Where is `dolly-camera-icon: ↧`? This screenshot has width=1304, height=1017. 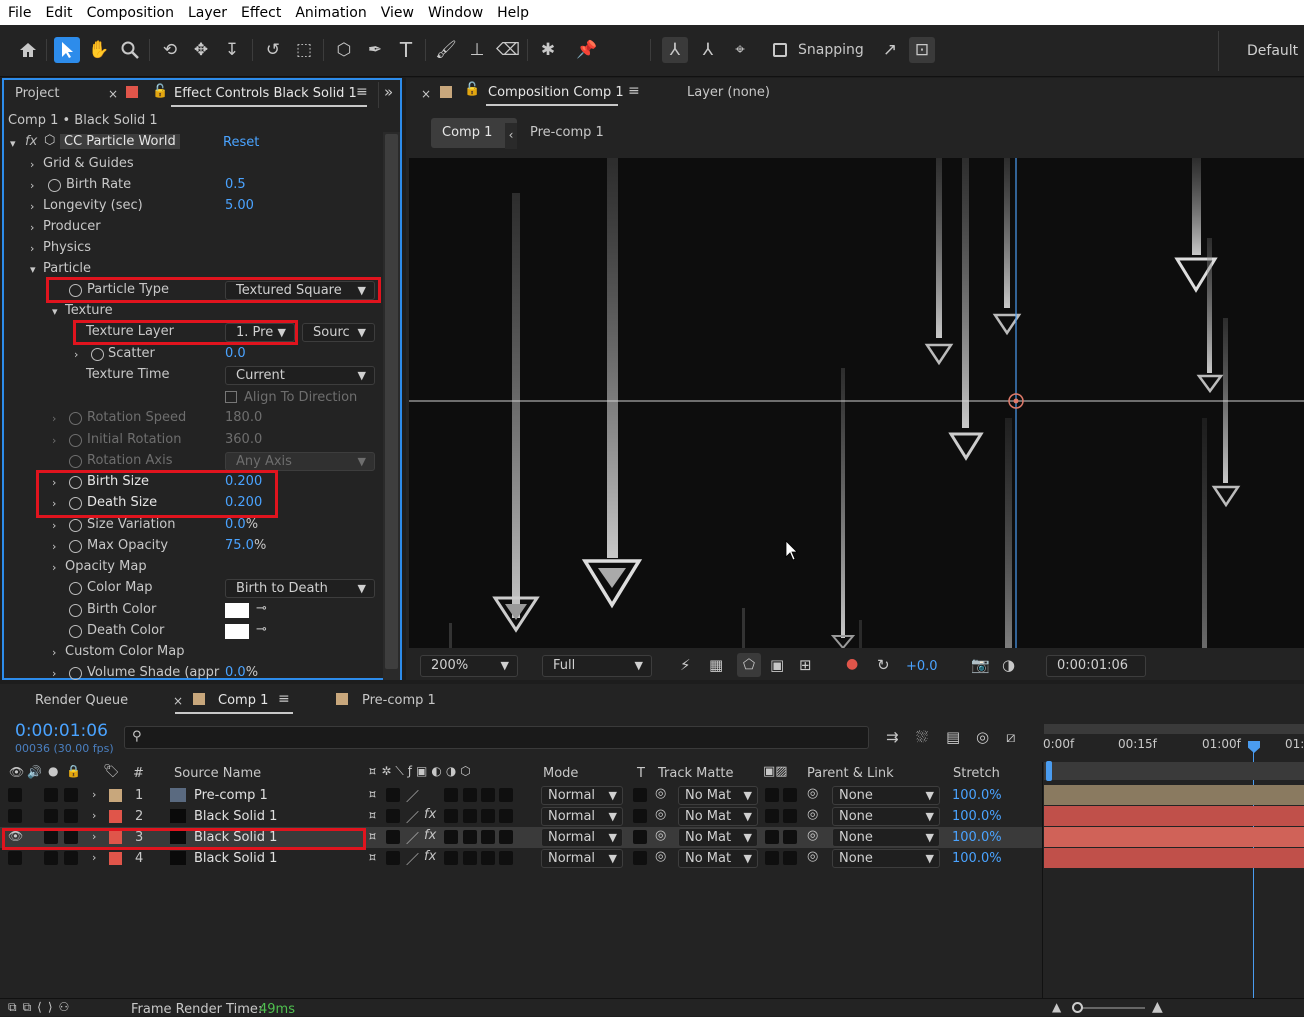 dolly-camera-icon: ↧ is located at coordinates (232, 50).